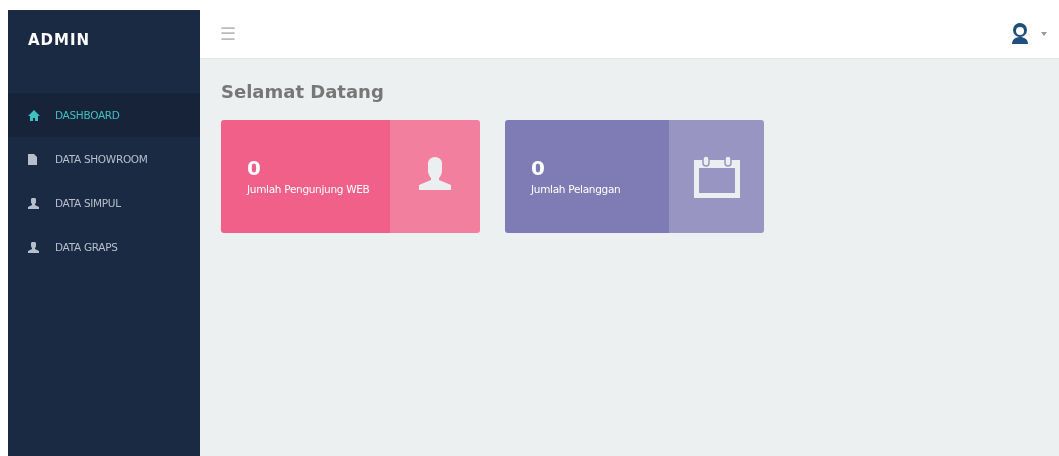 The width and height of the screenshot is (1059, 456). Describe the element at coordinates (32, 159) in the screenshot. I see `document-icon` at that location.